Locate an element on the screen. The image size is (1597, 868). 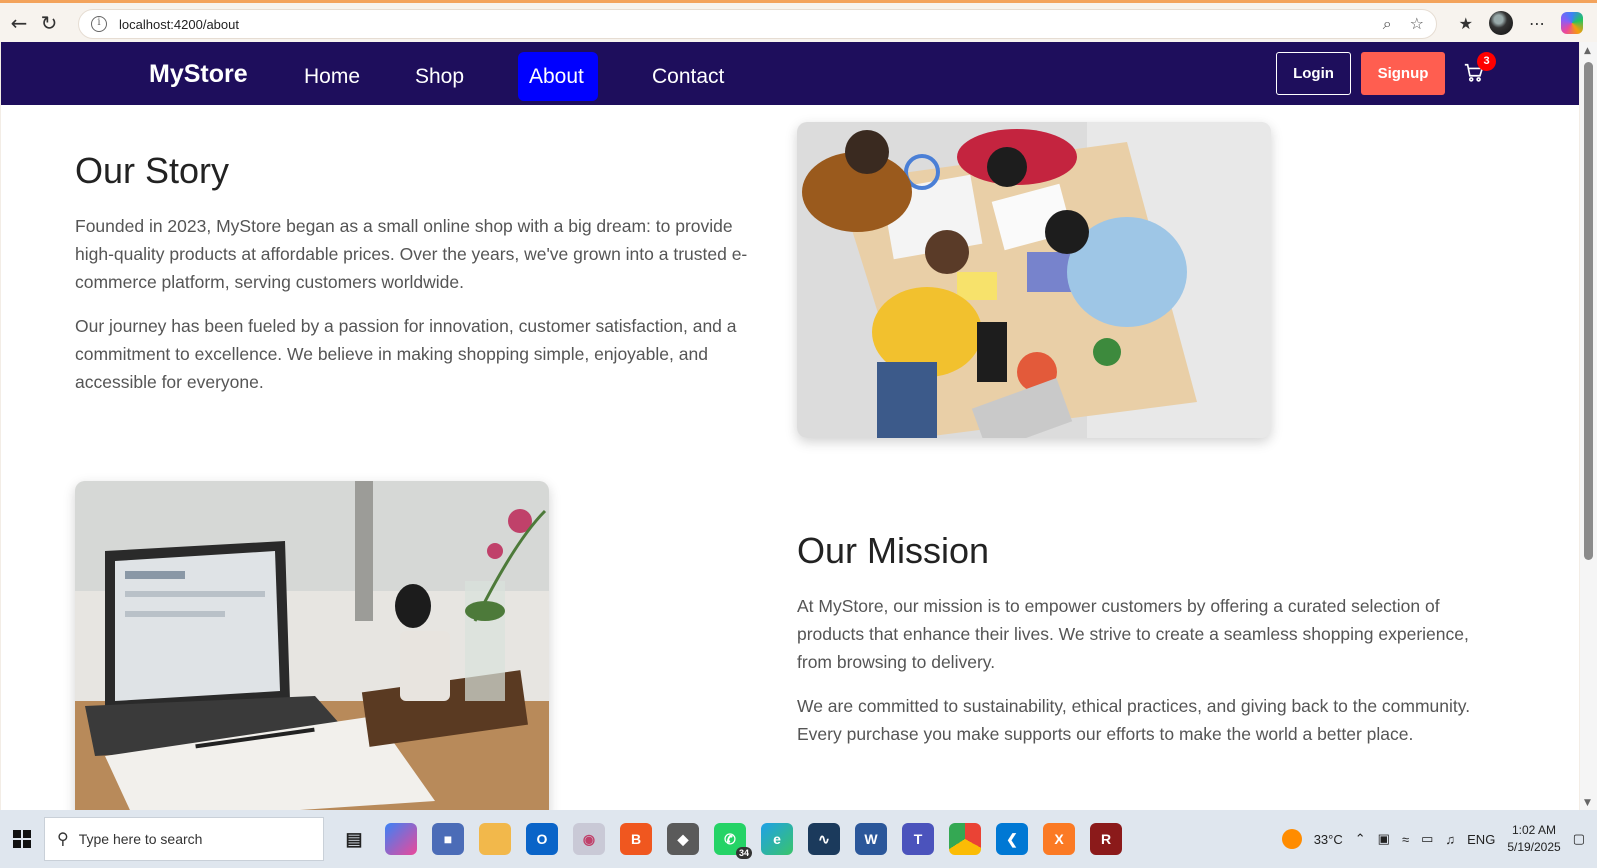
winrar-icon: R is located at coordinates (1106, 839).